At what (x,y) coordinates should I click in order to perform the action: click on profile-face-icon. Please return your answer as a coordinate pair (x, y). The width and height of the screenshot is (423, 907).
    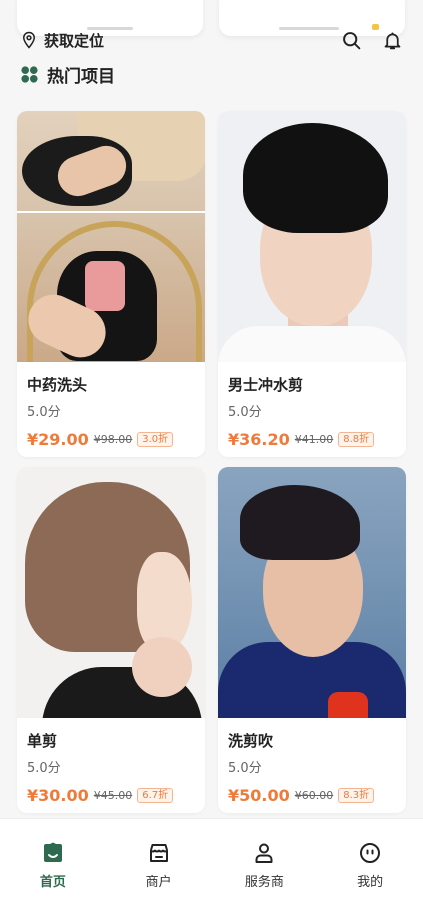
    Looking at the image, I should click on (370, 853).